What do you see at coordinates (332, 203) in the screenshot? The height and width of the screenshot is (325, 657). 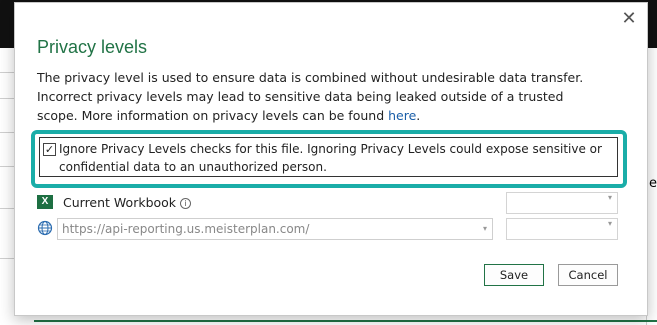 I see `source-row-workbook: X Current Workbook i ▾` at bounding box center [332, 203].